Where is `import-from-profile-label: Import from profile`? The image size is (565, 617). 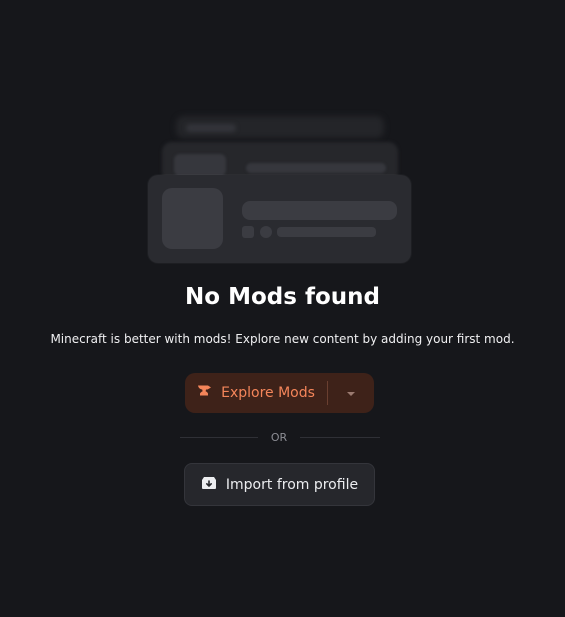 import-from-profile-label: Import from profile is located at coordinates (292, 484).